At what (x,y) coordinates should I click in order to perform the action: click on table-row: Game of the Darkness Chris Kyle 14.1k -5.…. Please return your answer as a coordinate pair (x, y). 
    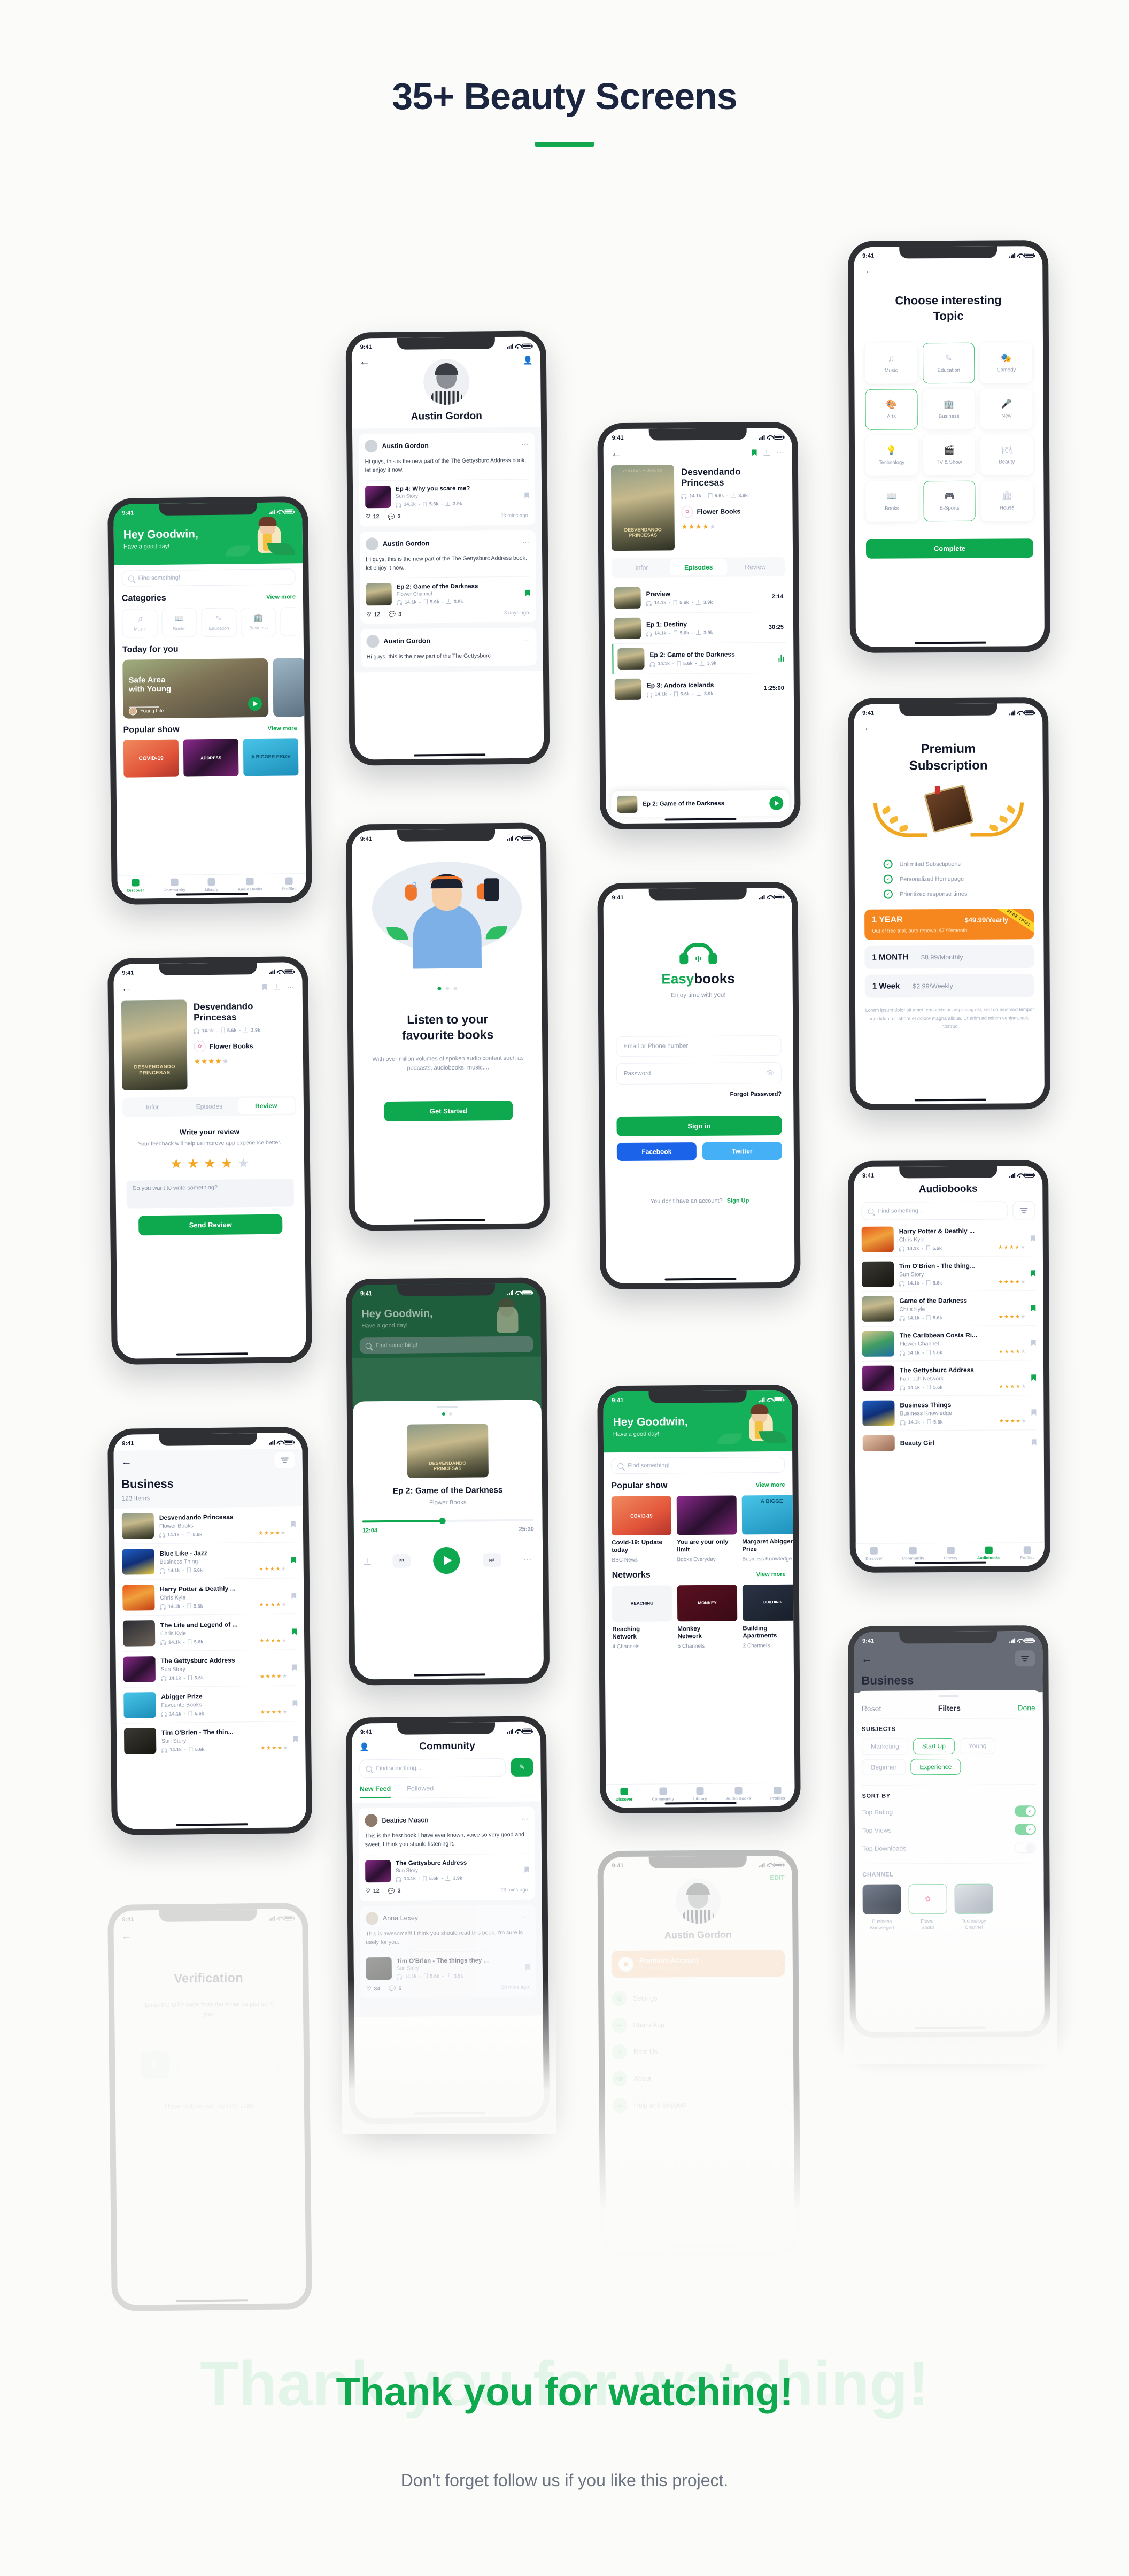
    Looking at the image, I should click on (949, 1309).